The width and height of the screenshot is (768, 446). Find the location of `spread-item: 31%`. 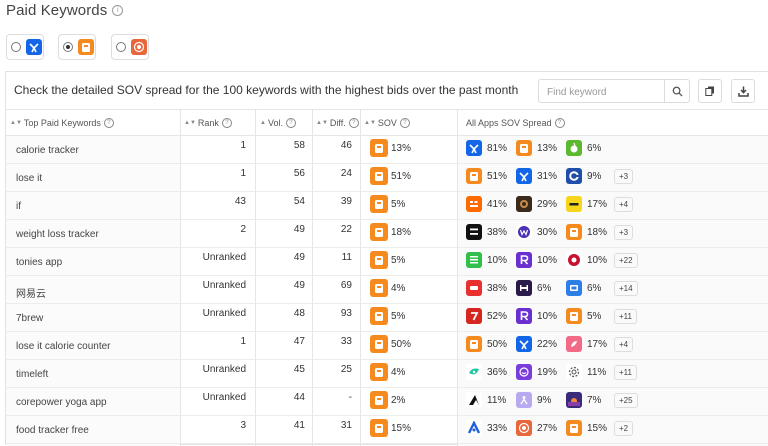

spread-item: 31% is located at coordinates (541, 176).